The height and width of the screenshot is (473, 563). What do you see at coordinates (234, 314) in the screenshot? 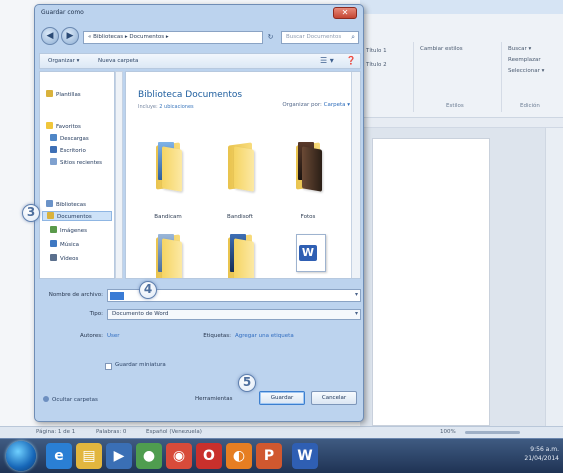
I see `filetype-select: Documento de Word ▾` at bounding box center [234, 314].